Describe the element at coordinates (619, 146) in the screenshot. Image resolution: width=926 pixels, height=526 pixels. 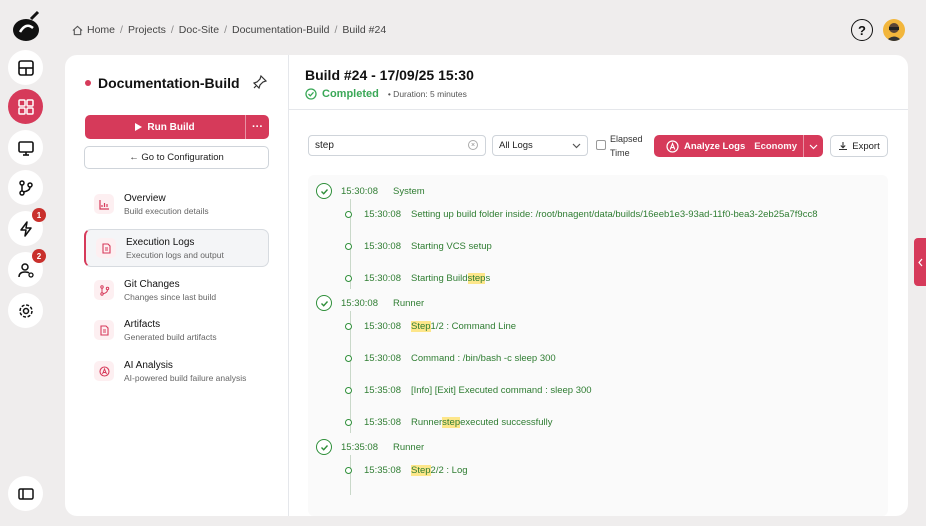
I see `elapsed-time-toggle: Elapsed Time` at that location.